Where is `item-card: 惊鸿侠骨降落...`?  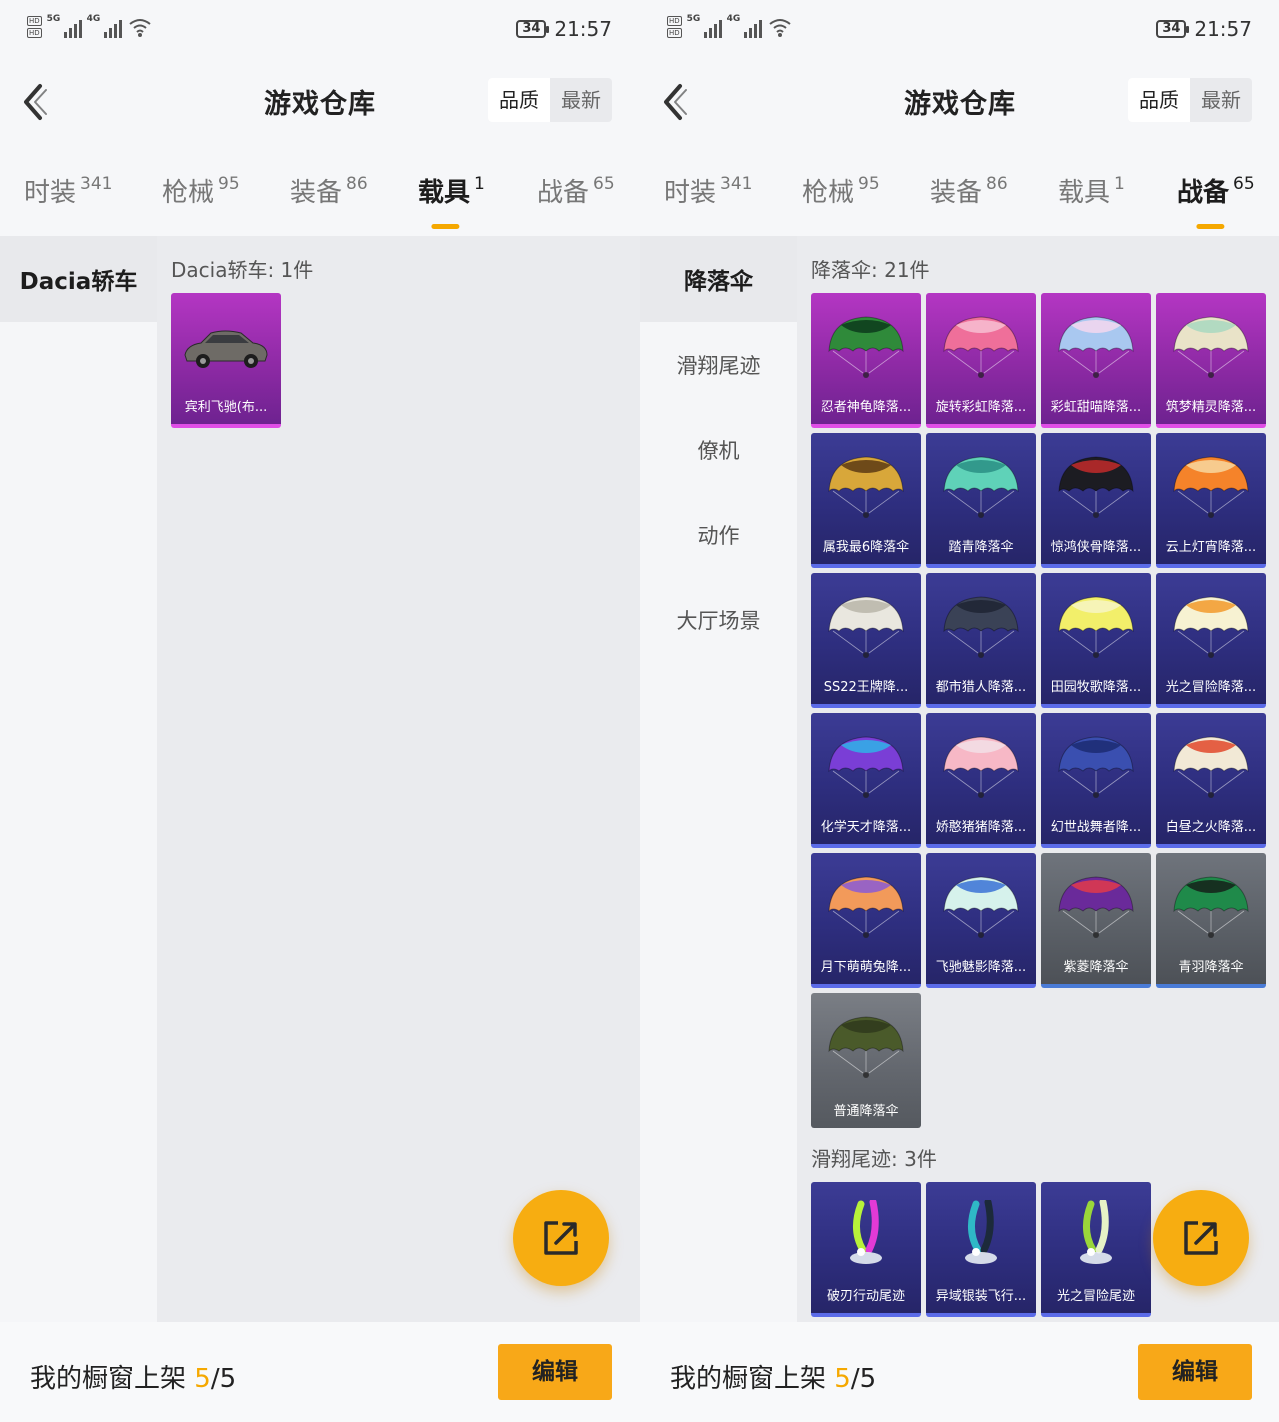 item-card: 惊鸿侠骨降落... is located at coordinates (1096, 500).